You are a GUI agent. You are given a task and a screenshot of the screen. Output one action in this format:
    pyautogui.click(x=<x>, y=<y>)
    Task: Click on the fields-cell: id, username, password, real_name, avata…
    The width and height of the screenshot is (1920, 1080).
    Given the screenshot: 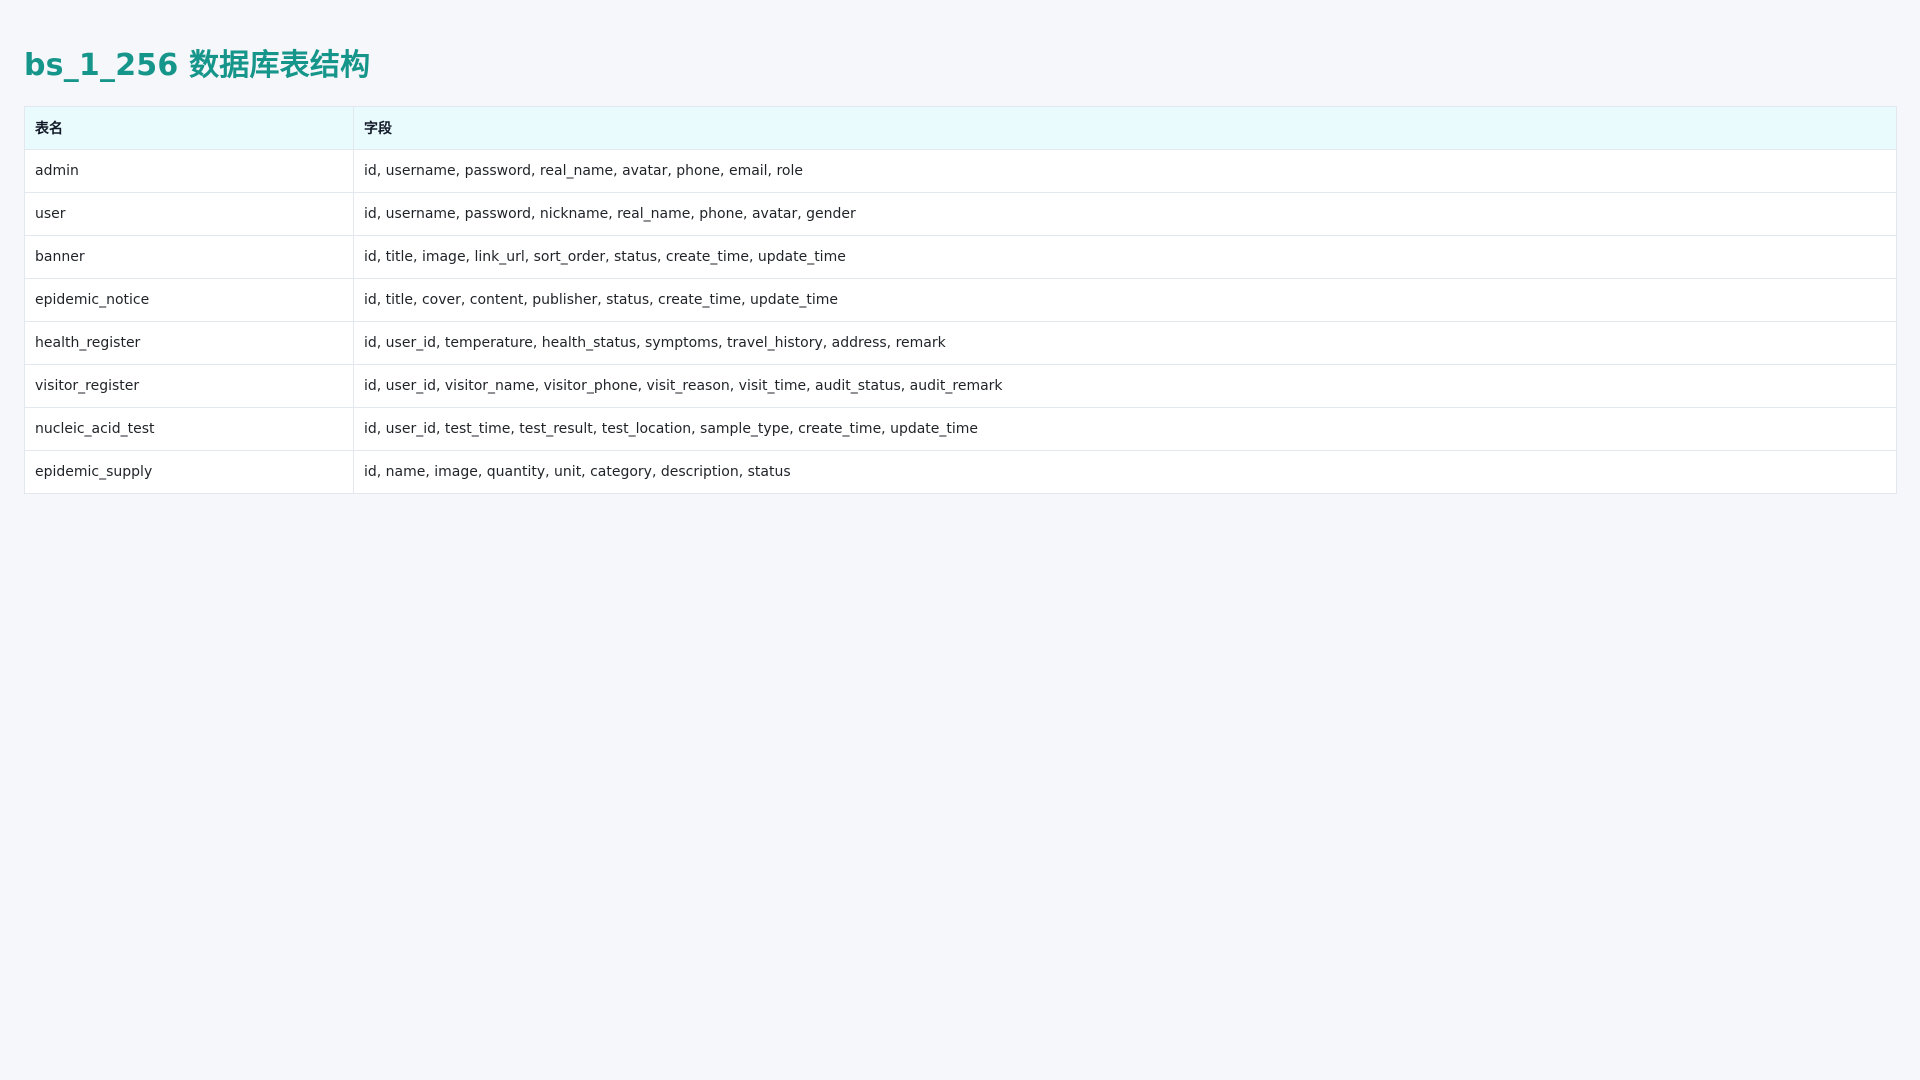 What is the action you would take?
    pyautogui.click(x=1125, y=171)
    